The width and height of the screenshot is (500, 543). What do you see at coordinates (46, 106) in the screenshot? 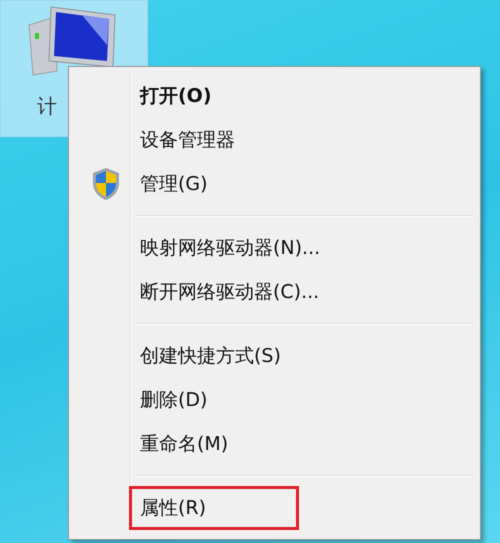
I see `icon-label: 计` at bounding box center [46, 106].